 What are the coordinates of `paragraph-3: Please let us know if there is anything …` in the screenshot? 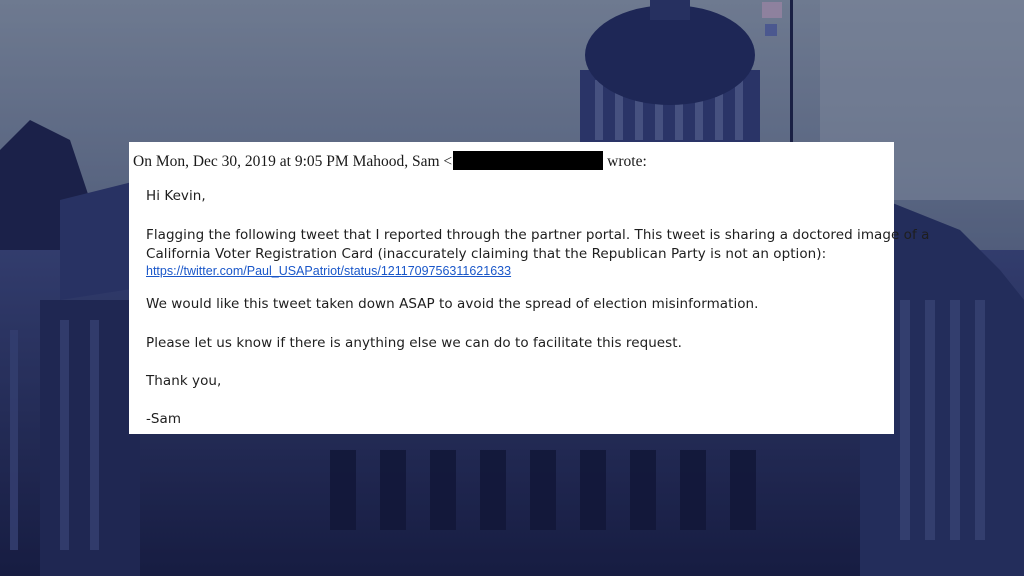 It's located at (414, 343).